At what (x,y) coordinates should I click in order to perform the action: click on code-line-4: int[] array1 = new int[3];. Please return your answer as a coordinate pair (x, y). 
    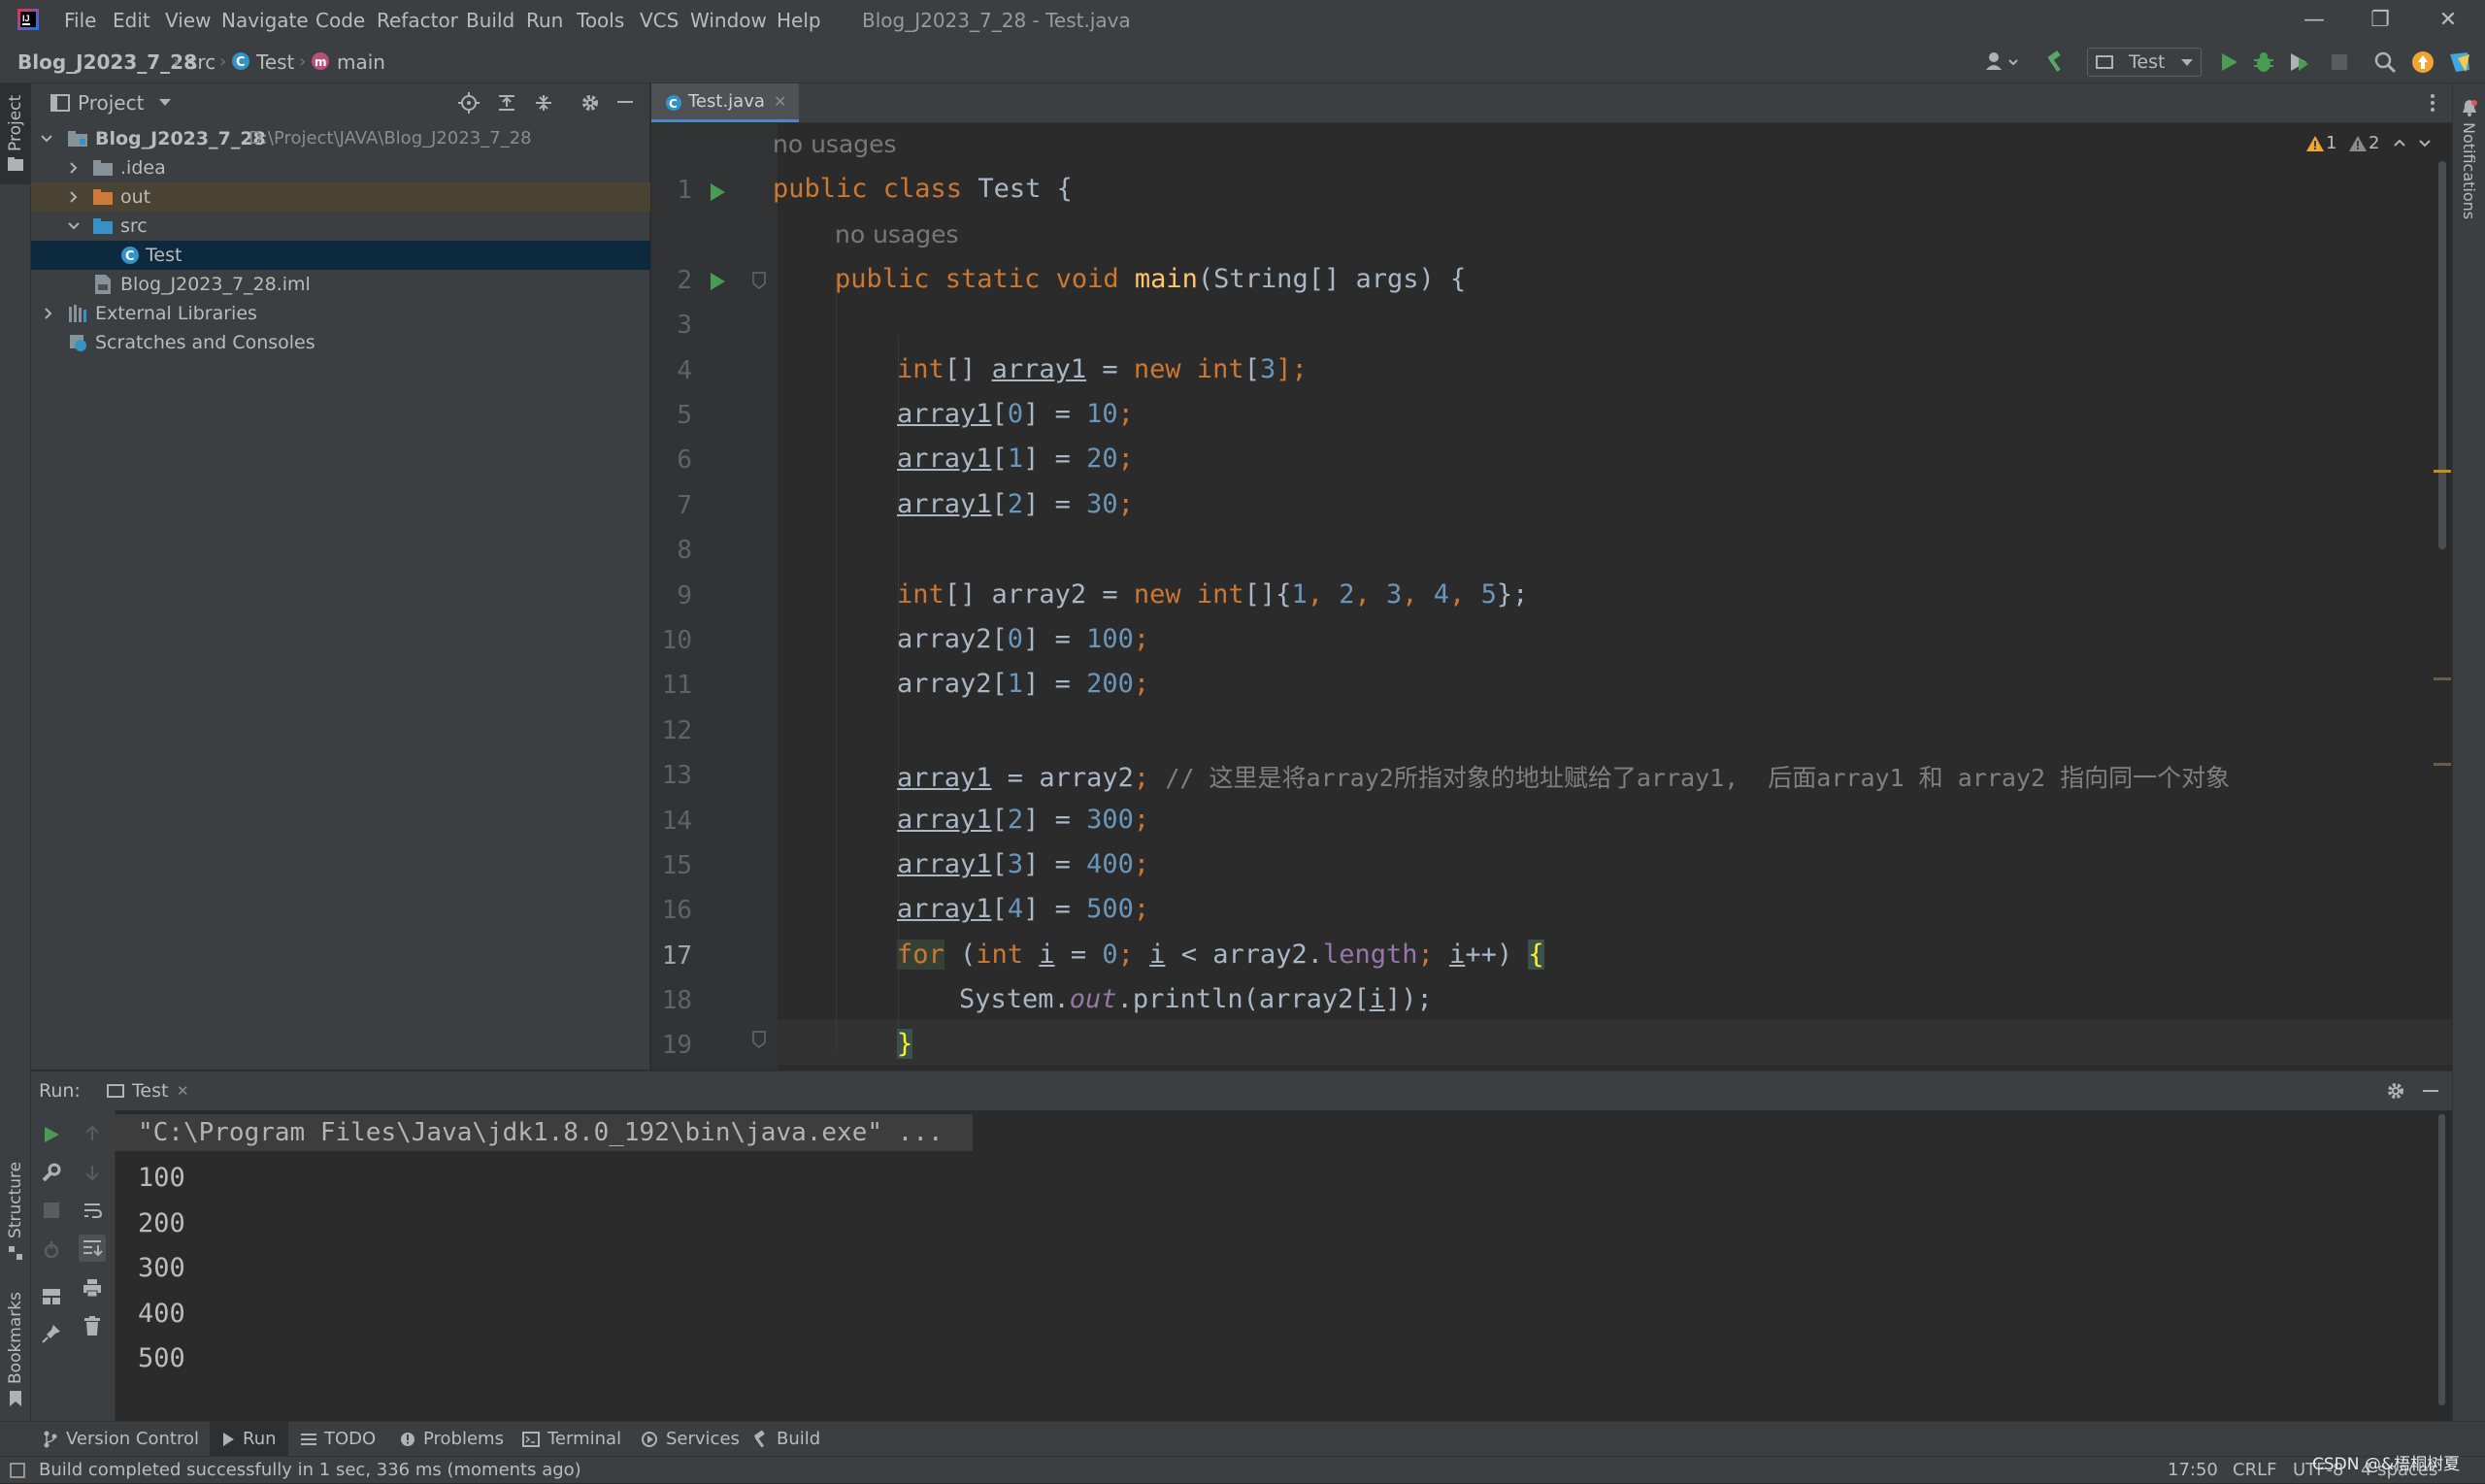
    Looking at the image, I should click on (1103, 369).